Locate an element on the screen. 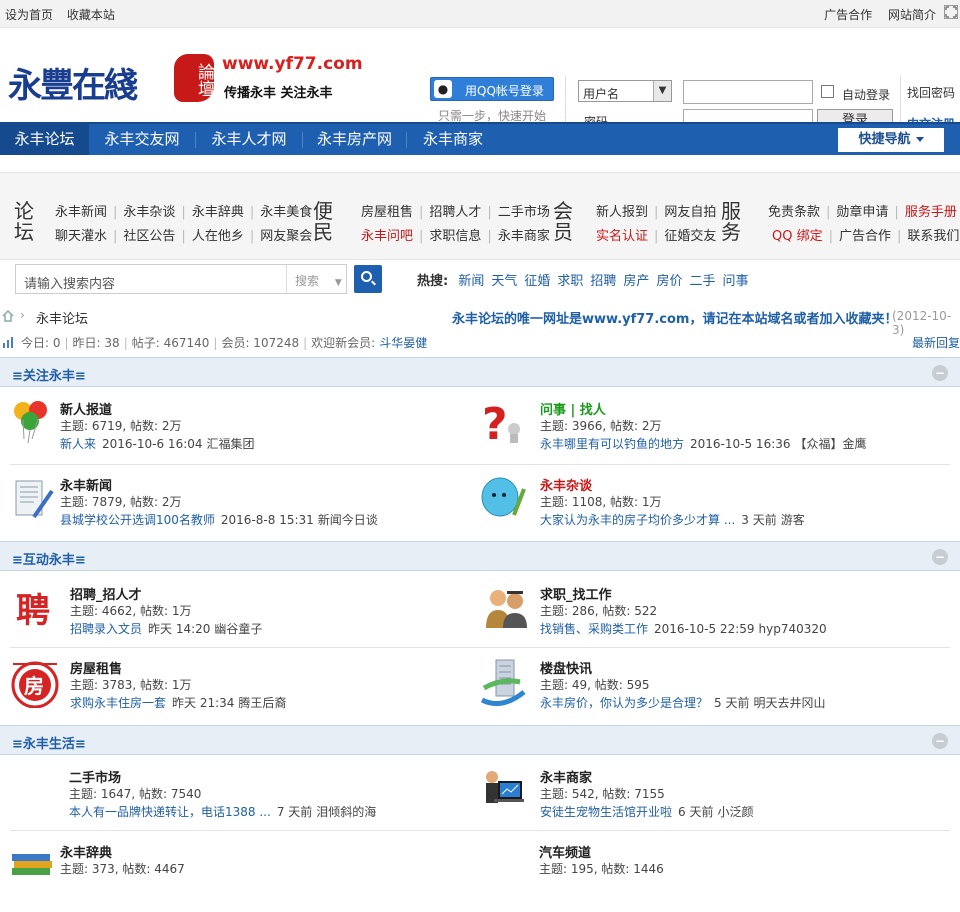 The height and width of the screenshot is (912, 960). forum-counts: 主题: 286, 帖数: 522 is located at coordinates (599, 611).